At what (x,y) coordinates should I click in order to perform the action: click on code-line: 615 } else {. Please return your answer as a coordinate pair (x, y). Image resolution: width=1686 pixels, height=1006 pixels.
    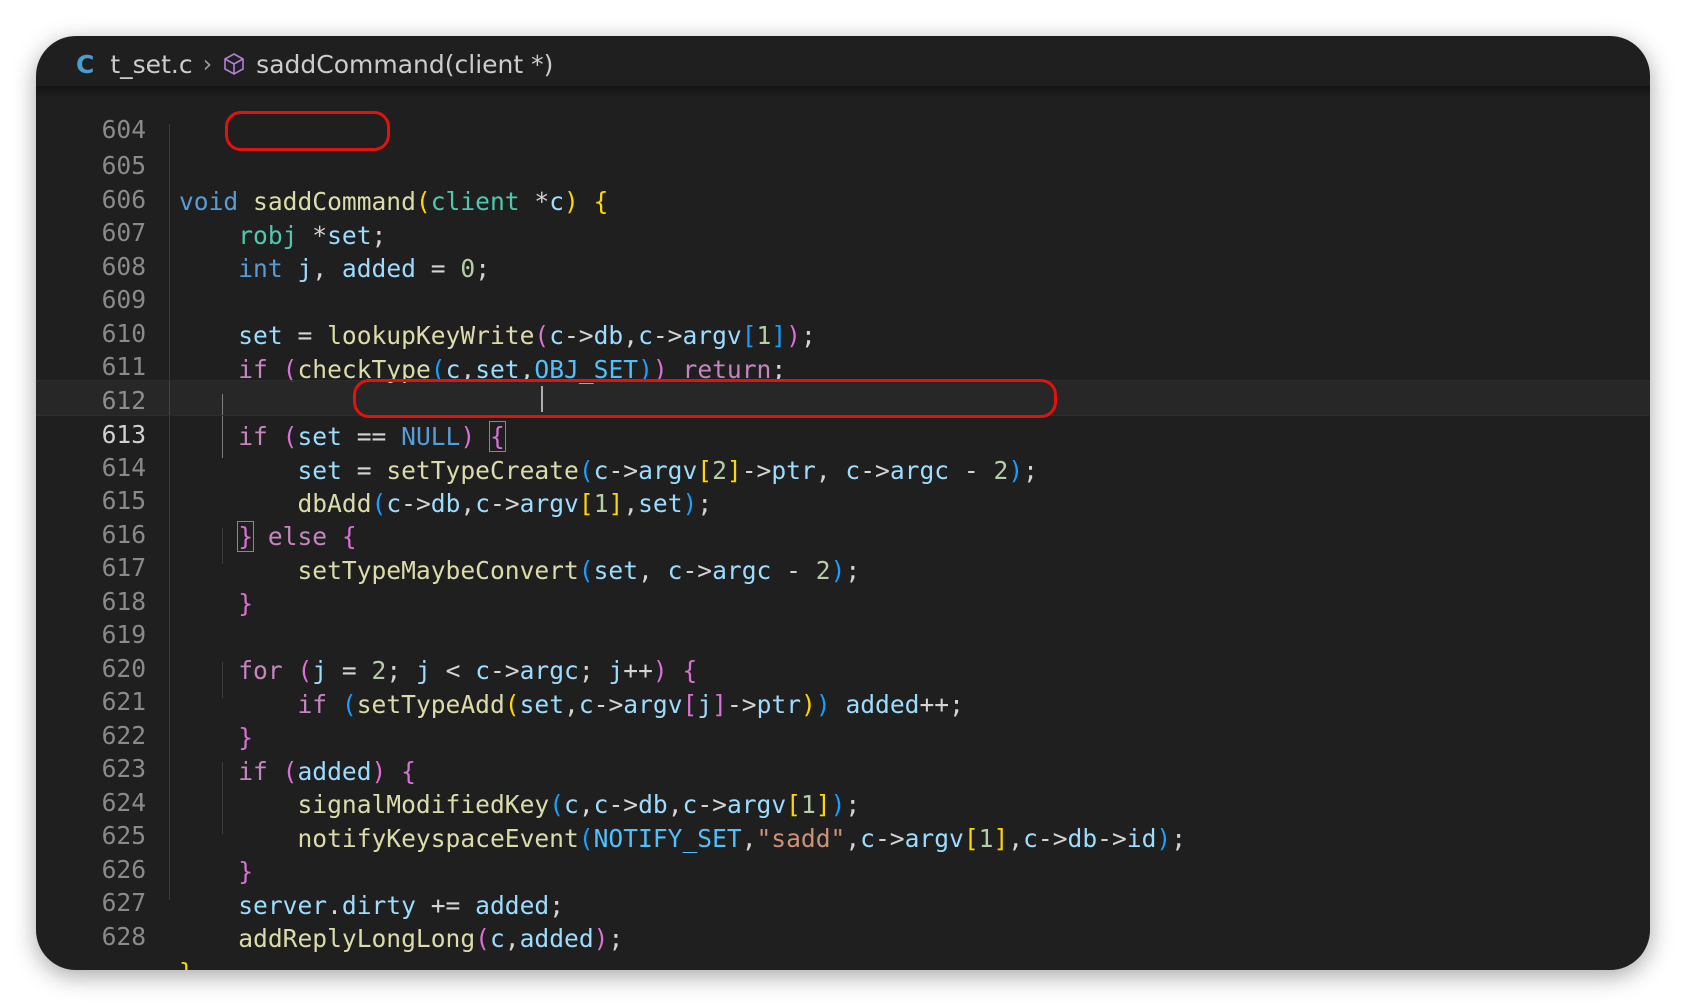
    Looking at the image, I should click on (843, 499).